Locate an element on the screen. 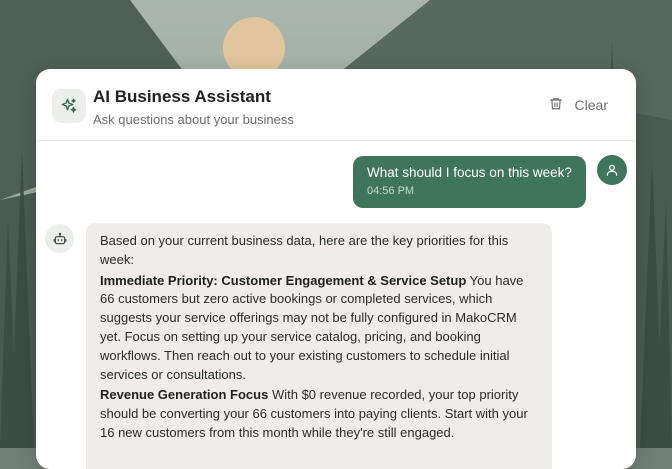  user-message-text: What should I focus on this week? is located at coordinates (469, 172).